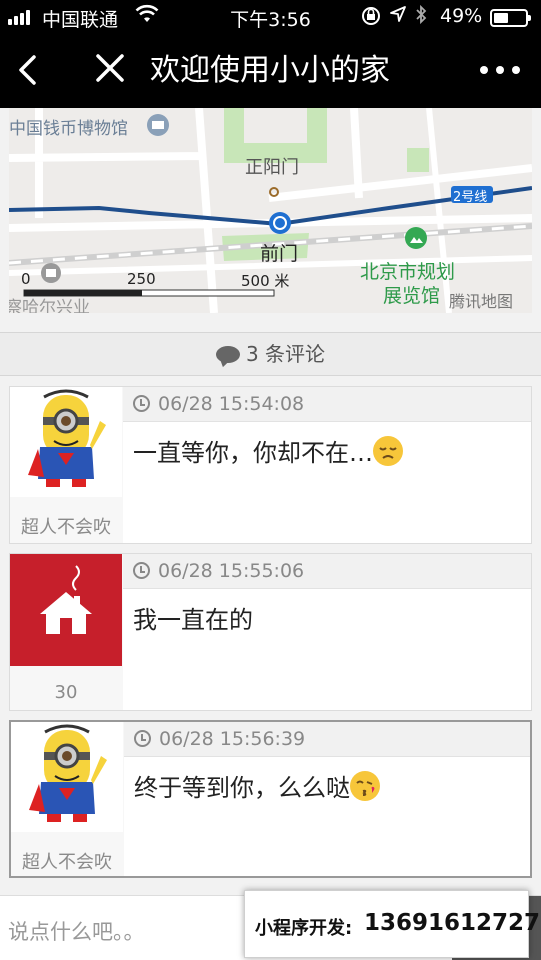 The width and height of the screenshot is (541, 960). Describe the element at coordinates (279, 254) in the screenshot. I see `map-label-qianmen: 前门` at that location.